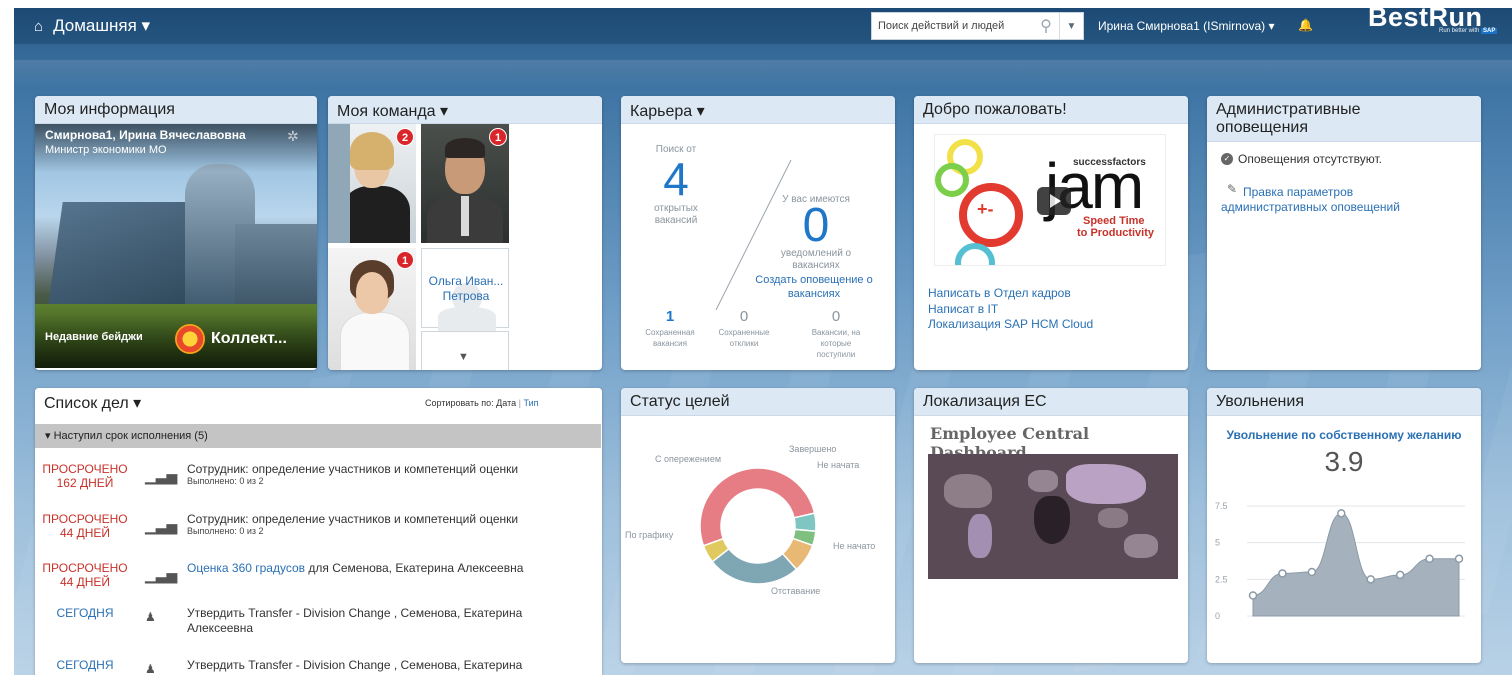  What do you see at coordinates (102, 25) in the screenshot?
I see `home-menu-label: Домашняя ▾` at bounding box center [102, 25].